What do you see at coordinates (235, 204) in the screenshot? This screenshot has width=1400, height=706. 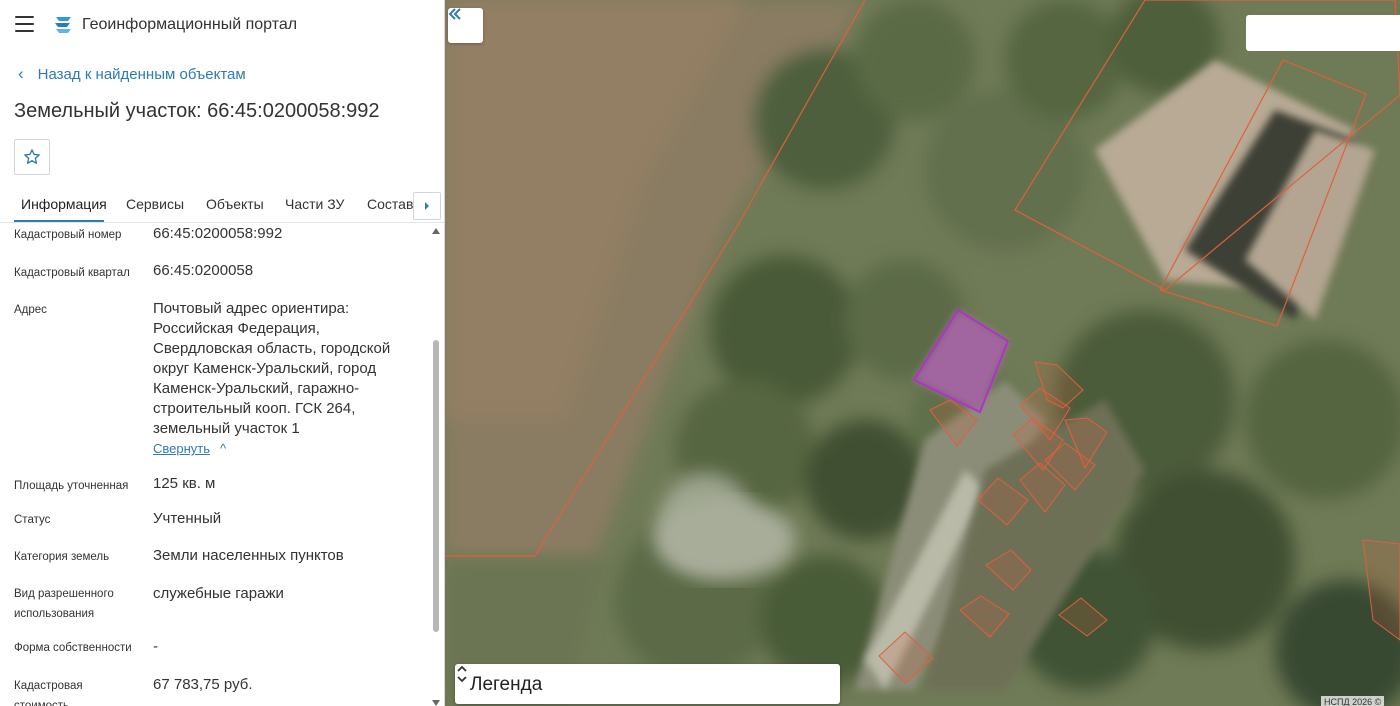 I see `tab-objects: Объекты` at bounding box center [235, 204].